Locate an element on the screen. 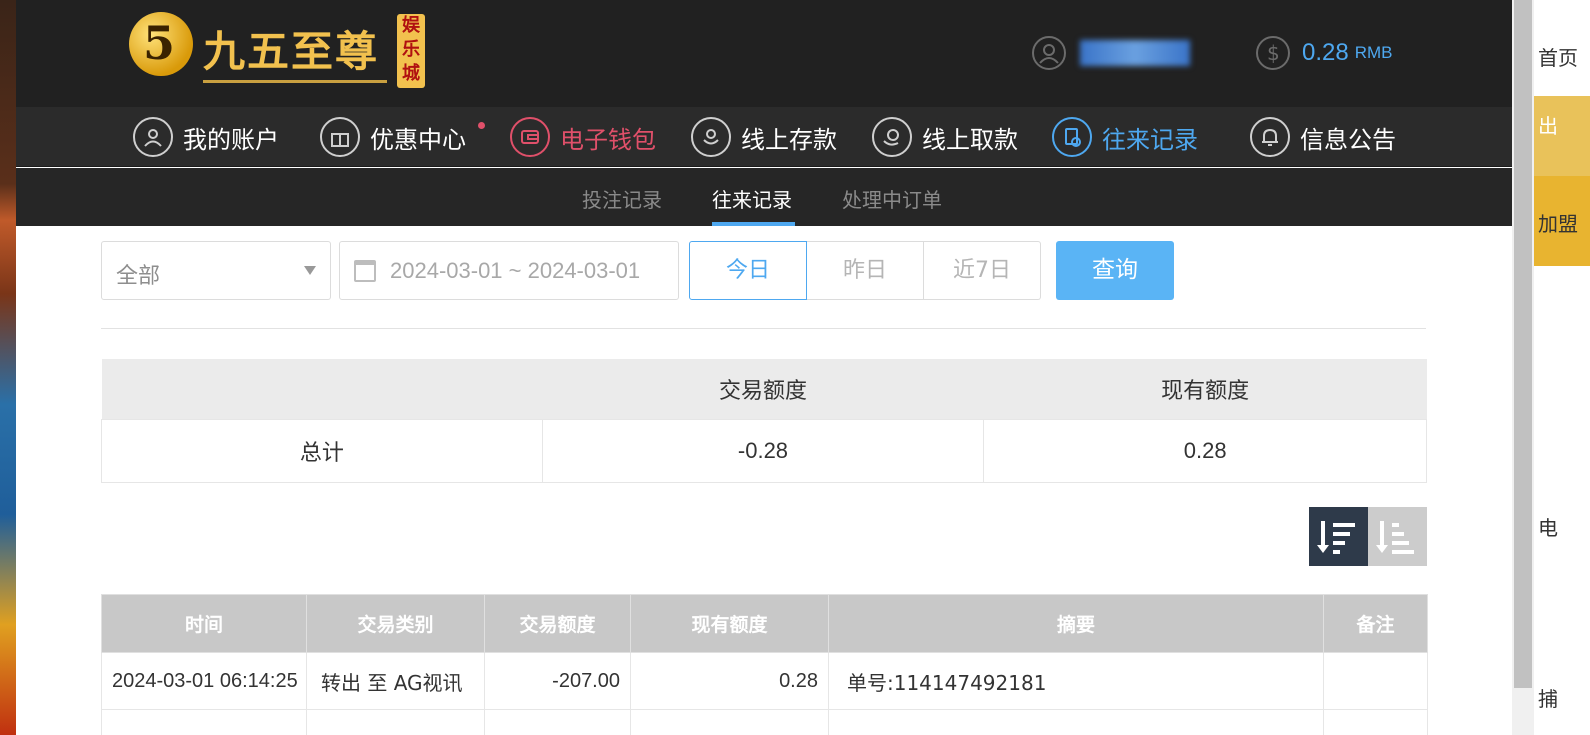 The height and width of the screenshot is (735, 1590). date-range-input: 2024-03-01 ~ 2024-03-01 is located at coordinates (509, 270).